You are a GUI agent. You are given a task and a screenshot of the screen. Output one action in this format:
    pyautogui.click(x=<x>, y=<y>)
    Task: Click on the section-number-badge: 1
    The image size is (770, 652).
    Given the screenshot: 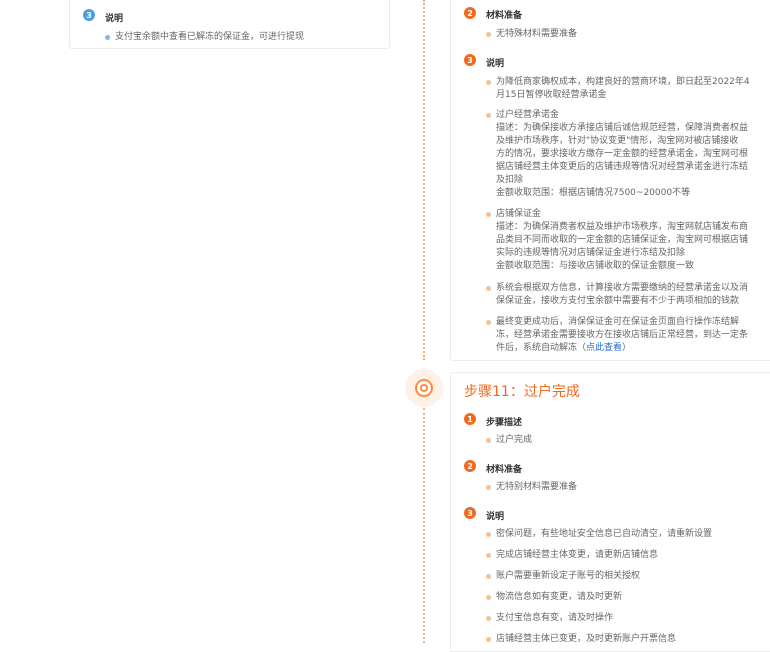 What is the action you would take?
    pyautogui.click(x=470, y=419)
    